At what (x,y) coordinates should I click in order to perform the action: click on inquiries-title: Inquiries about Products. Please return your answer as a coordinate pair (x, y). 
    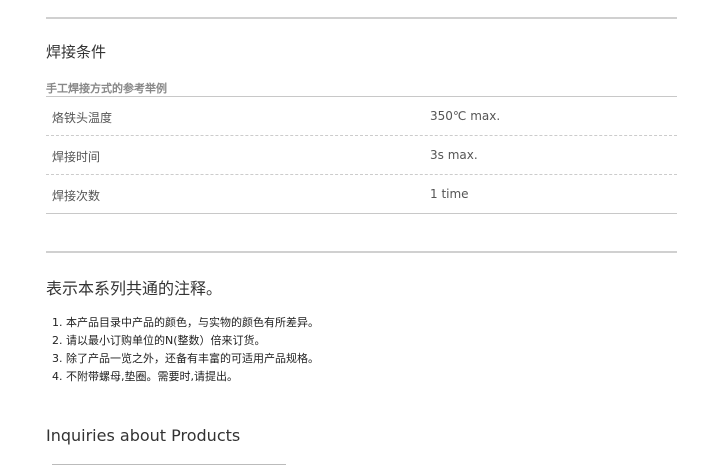
    Looking at the image, I should click on (143, 435).